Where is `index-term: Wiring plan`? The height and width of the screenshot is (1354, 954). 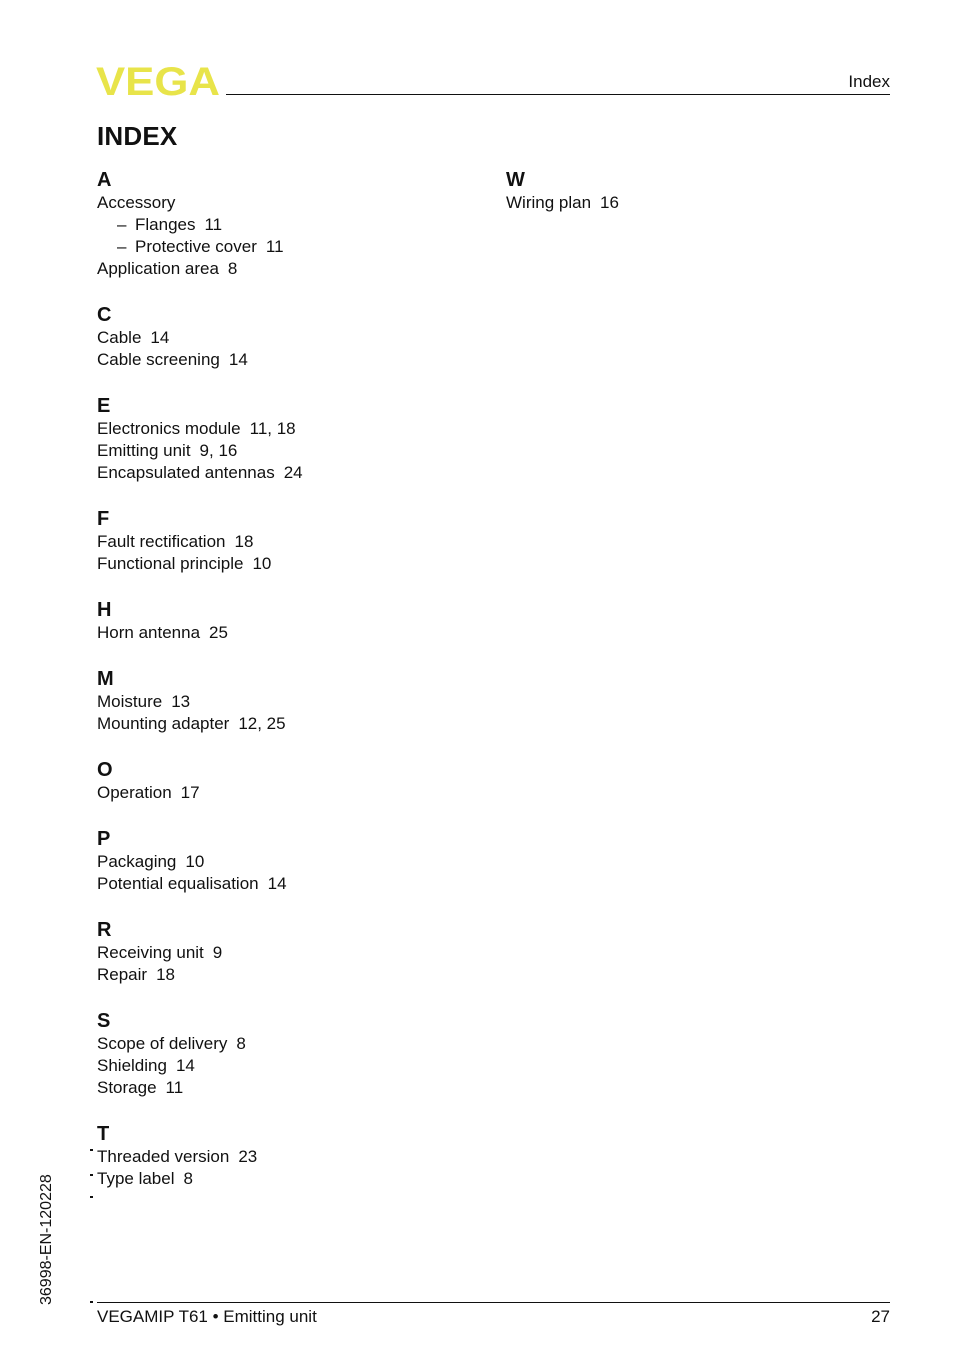
index-term: Wiring plan is located at coordinates (549, 202).